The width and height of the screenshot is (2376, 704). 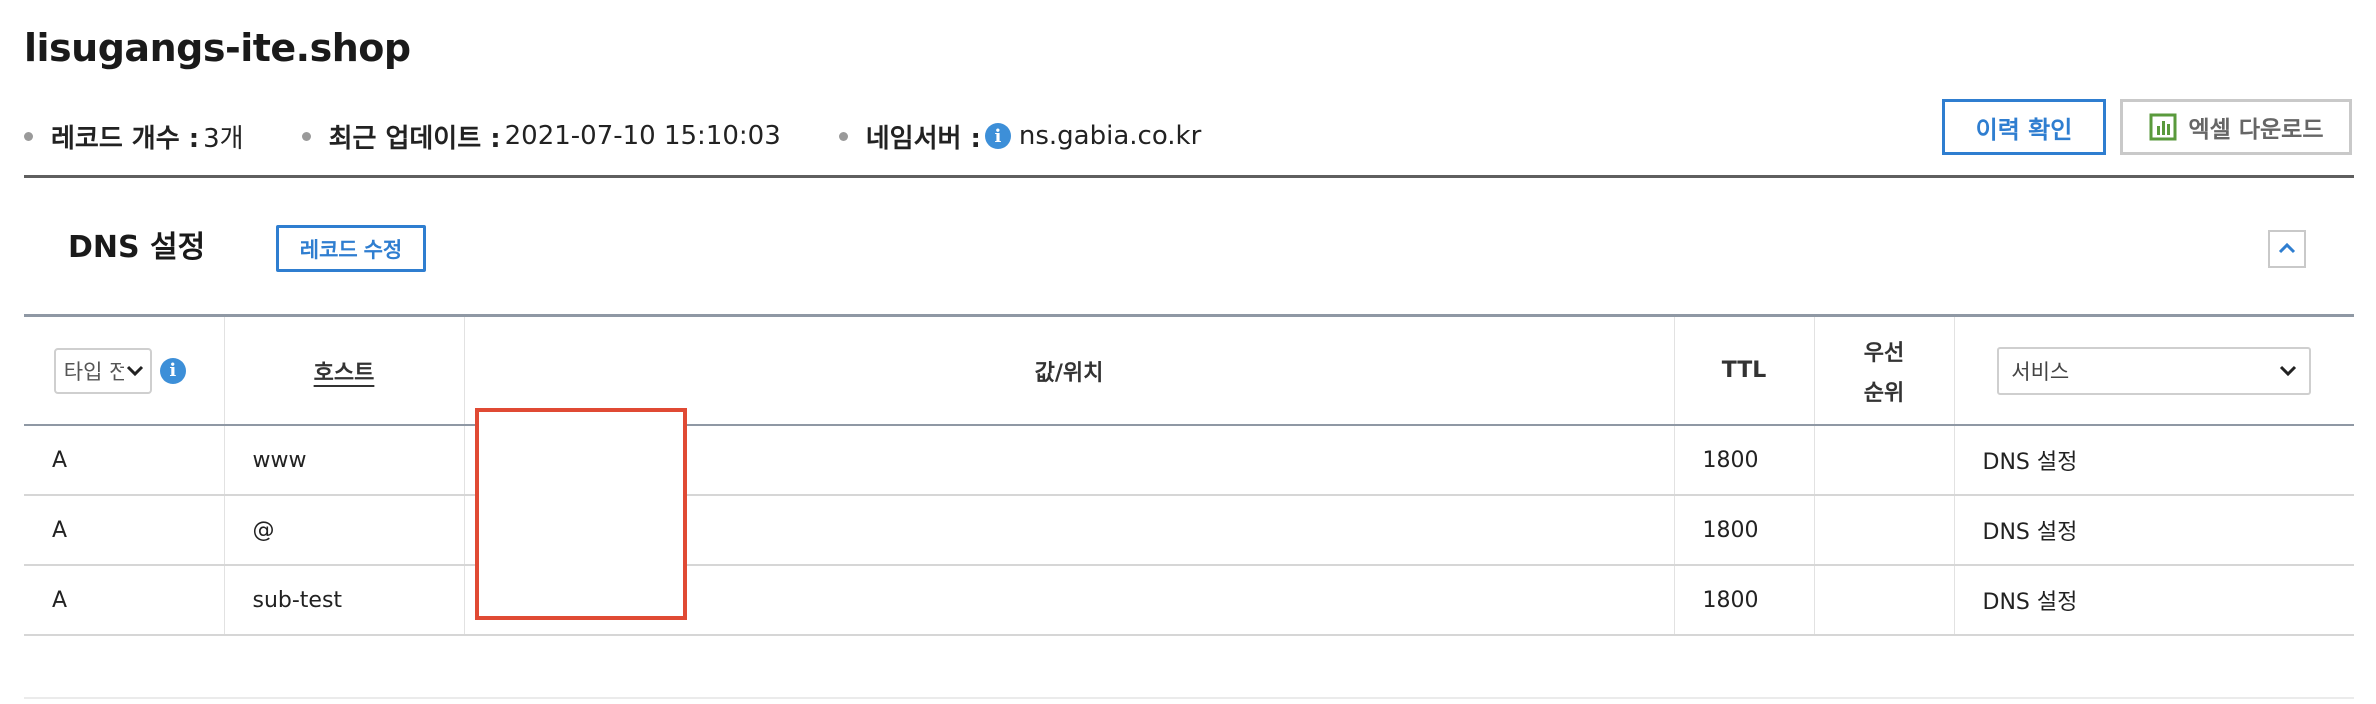 I want to click on type-column-header: 타입 전체 i, so click(x=124, y=371).